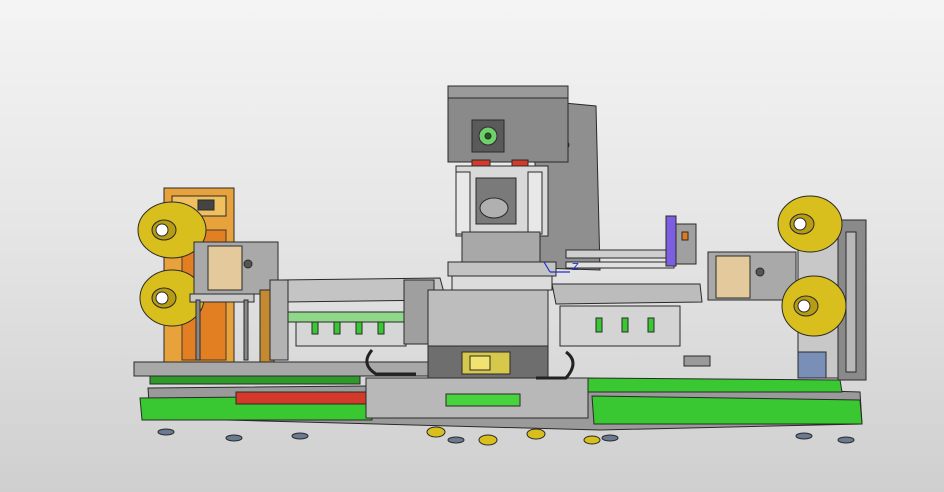 Image resolution: width=944 pixels, height=492 pixels. Describe the element at coordinates (208, 275) in the screenshot. I see `left-feeder` at that location.